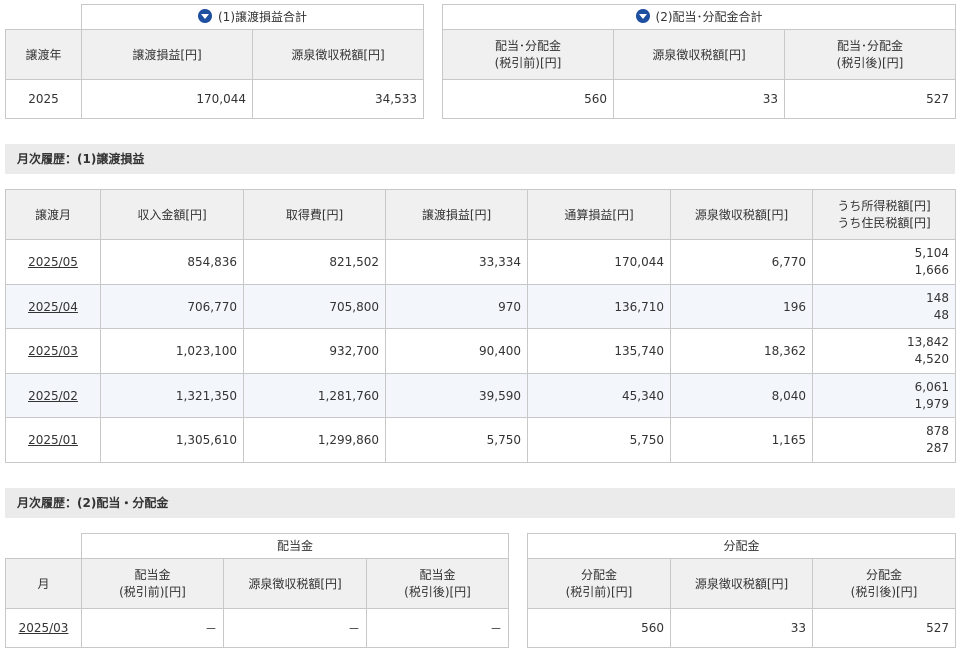 The image size is (958, 651). Describe the element at coordinates (599, 306) in the screenshot. I see `cell-cumulative-pl: 136,710` at that location.